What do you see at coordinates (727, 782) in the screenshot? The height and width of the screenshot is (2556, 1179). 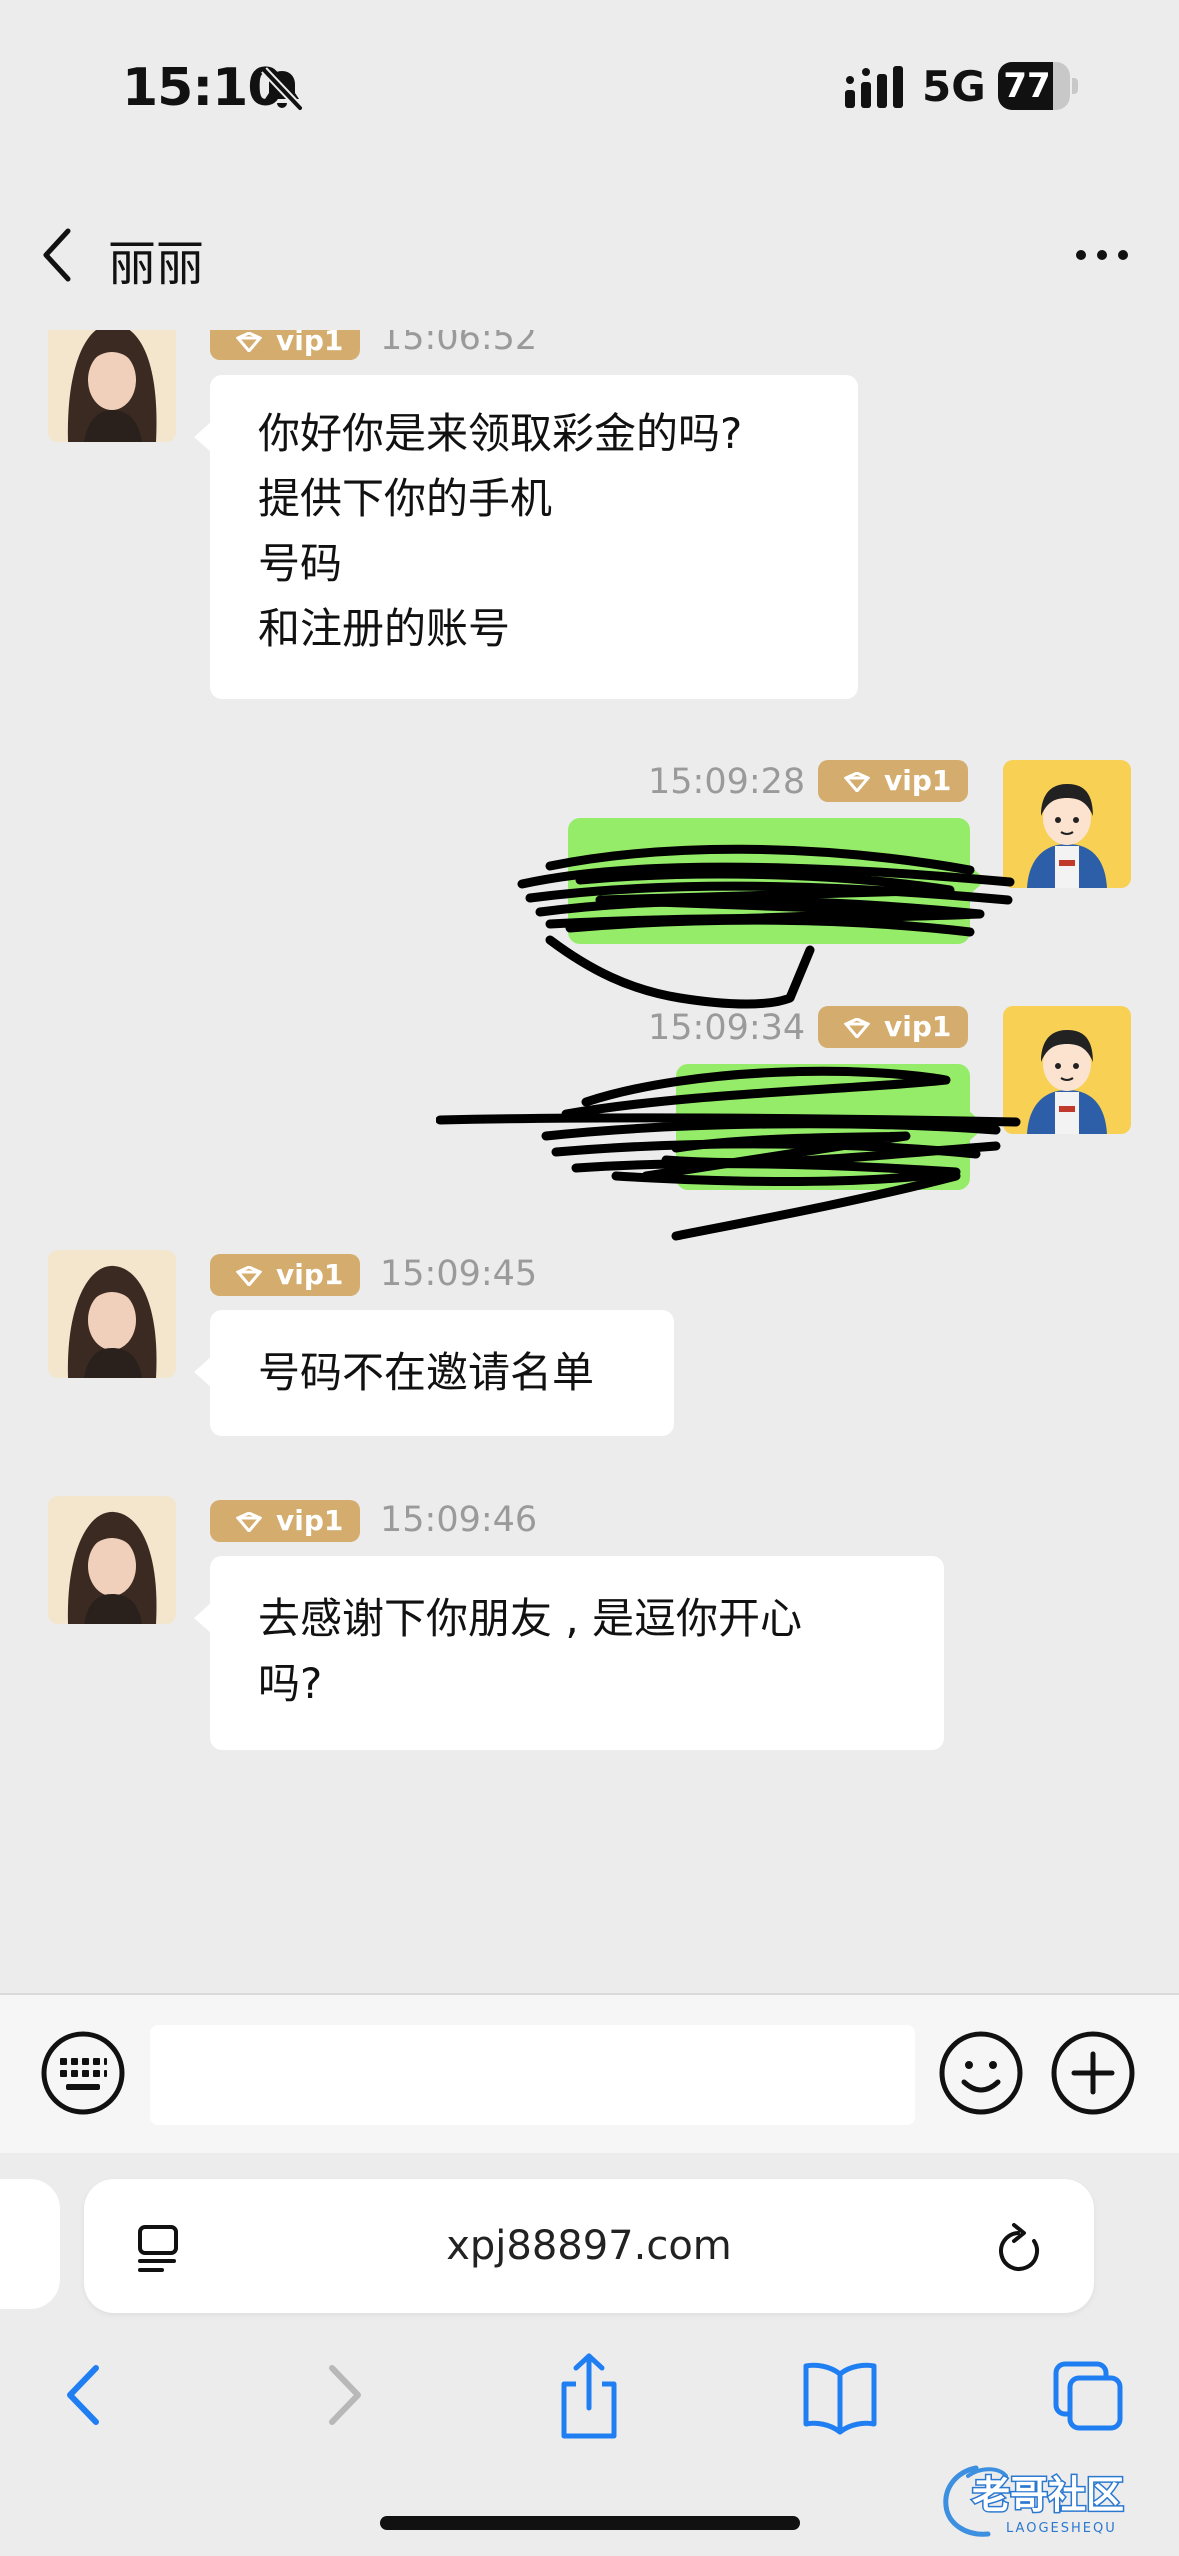 I see `message-time: 15:09:28` at bounding box center [727, 782].